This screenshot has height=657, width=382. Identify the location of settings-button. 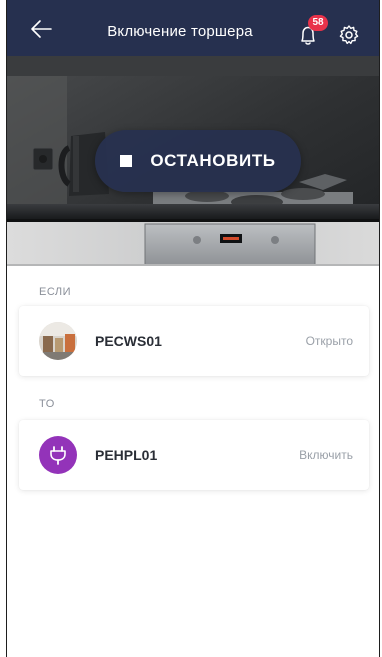
(349, 35).